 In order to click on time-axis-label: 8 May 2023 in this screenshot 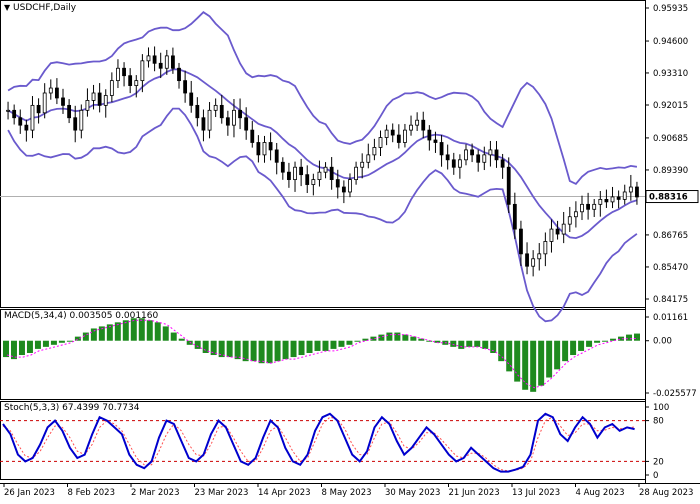, I will do `click(347, 493)`.